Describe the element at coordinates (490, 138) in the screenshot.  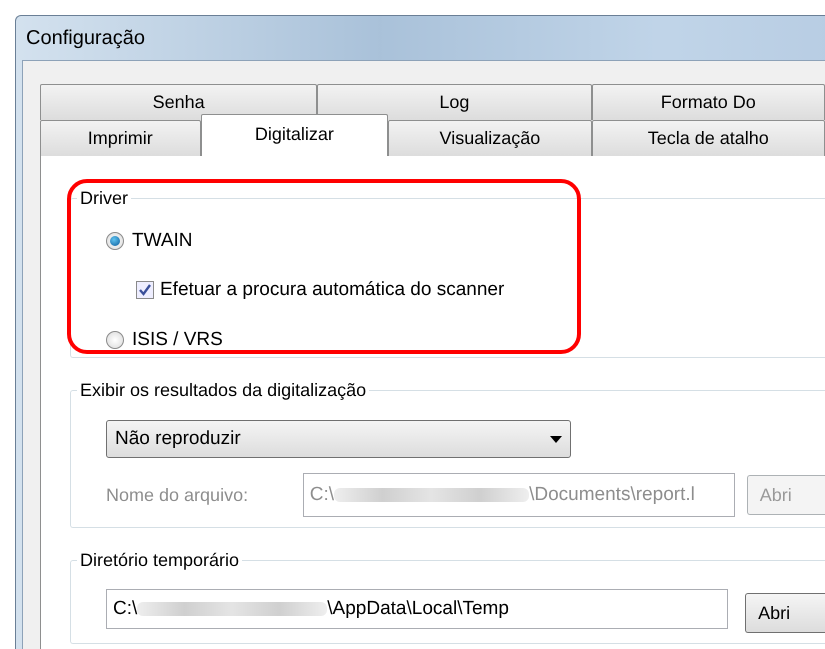
I see `tab: Visualização` at that location.